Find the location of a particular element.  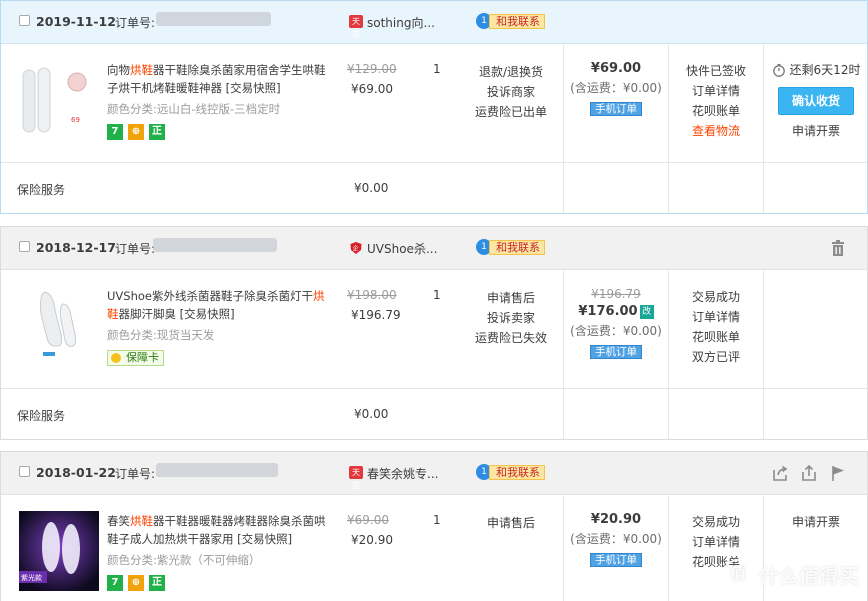

unit-price: ¥20.90 is located at coordinates (372, 540).